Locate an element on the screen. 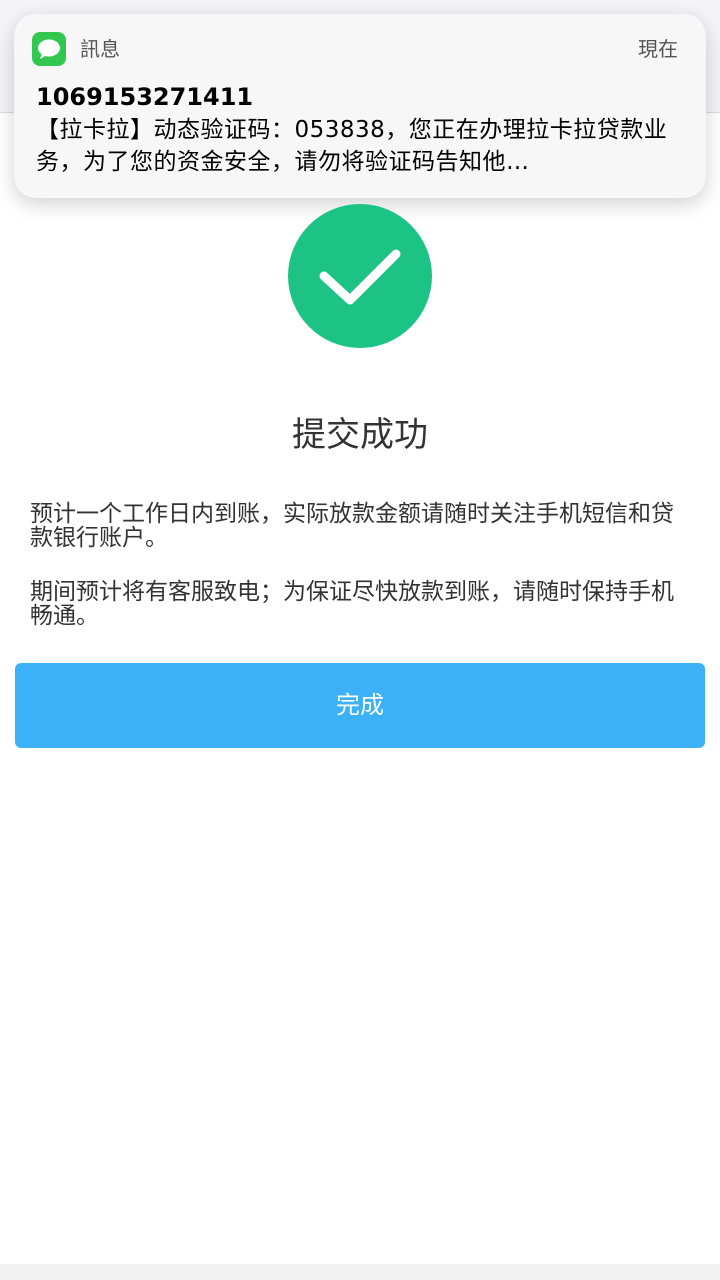 This screenshot has height=1280, width=720. checkmark-icon is located at coordinates (360, 277).